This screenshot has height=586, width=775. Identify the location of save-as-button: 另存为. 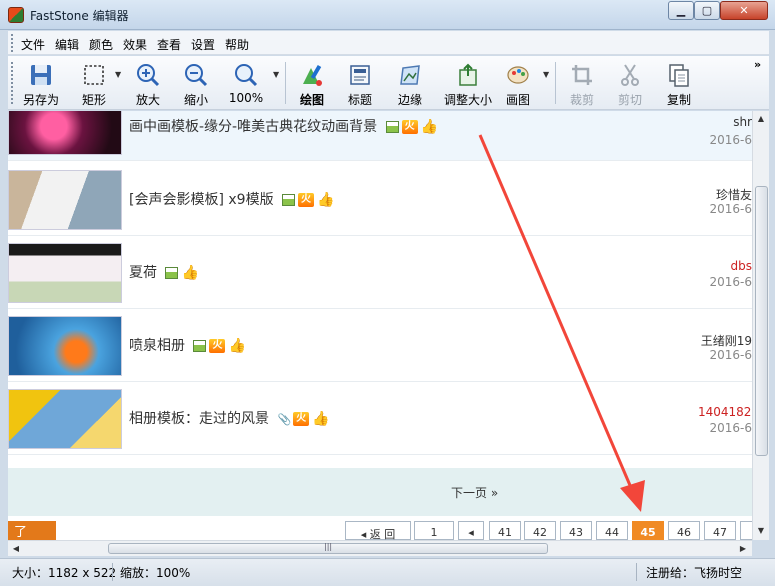
(41, 84).